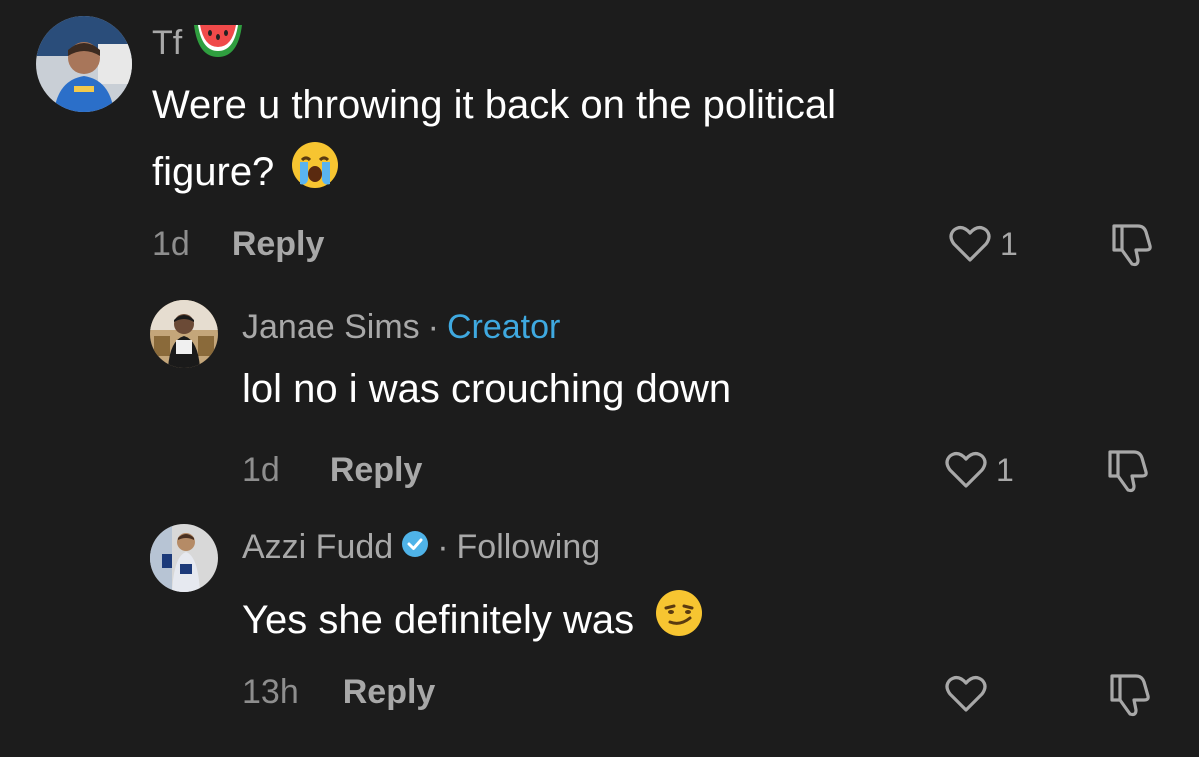 Image resolution: width=1199 pixels, height=757 pixels. What do you see at coordinates (317, 547) in the screenshot?
I see `username-azzi-fudd: Azzi Fudd` at bounding box center [317, 547].